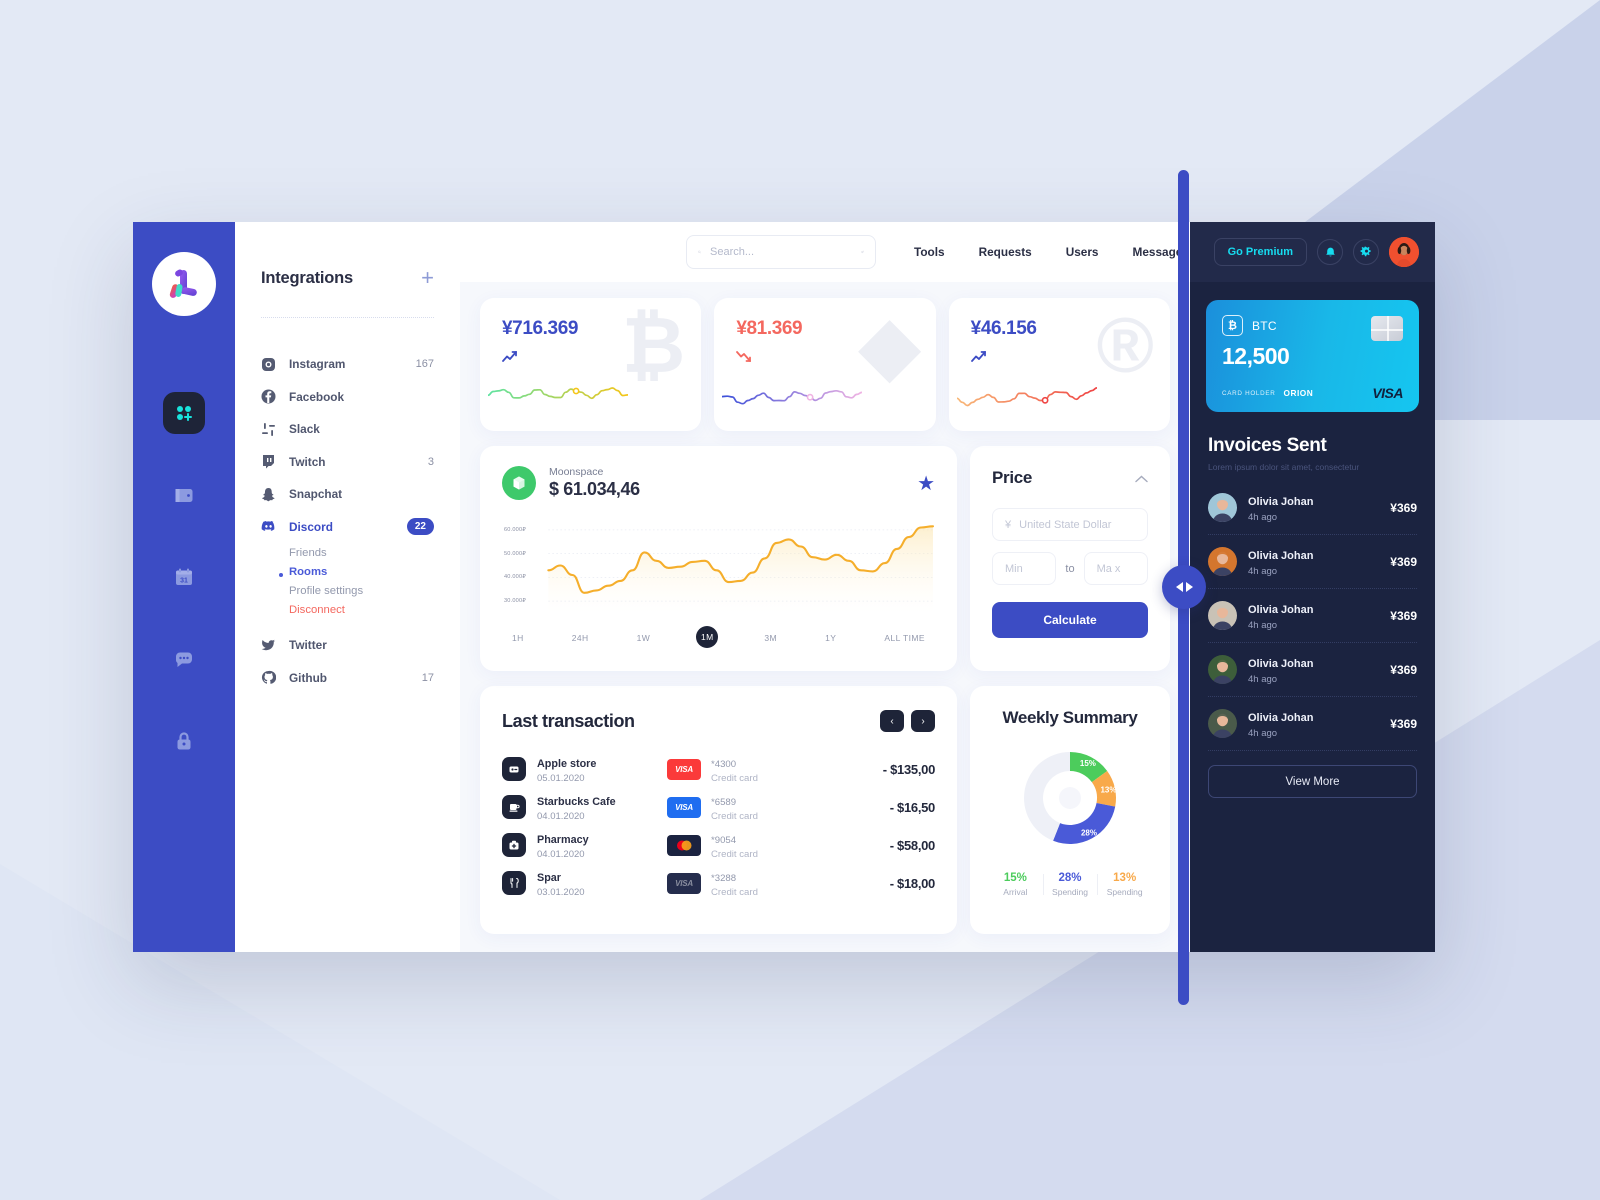 The width and height of the screenshot is (1600, 1200). Describe the element at coordinates (892, 721) in the screenshot. I see `prev-transaction-button: ‹` at that location.